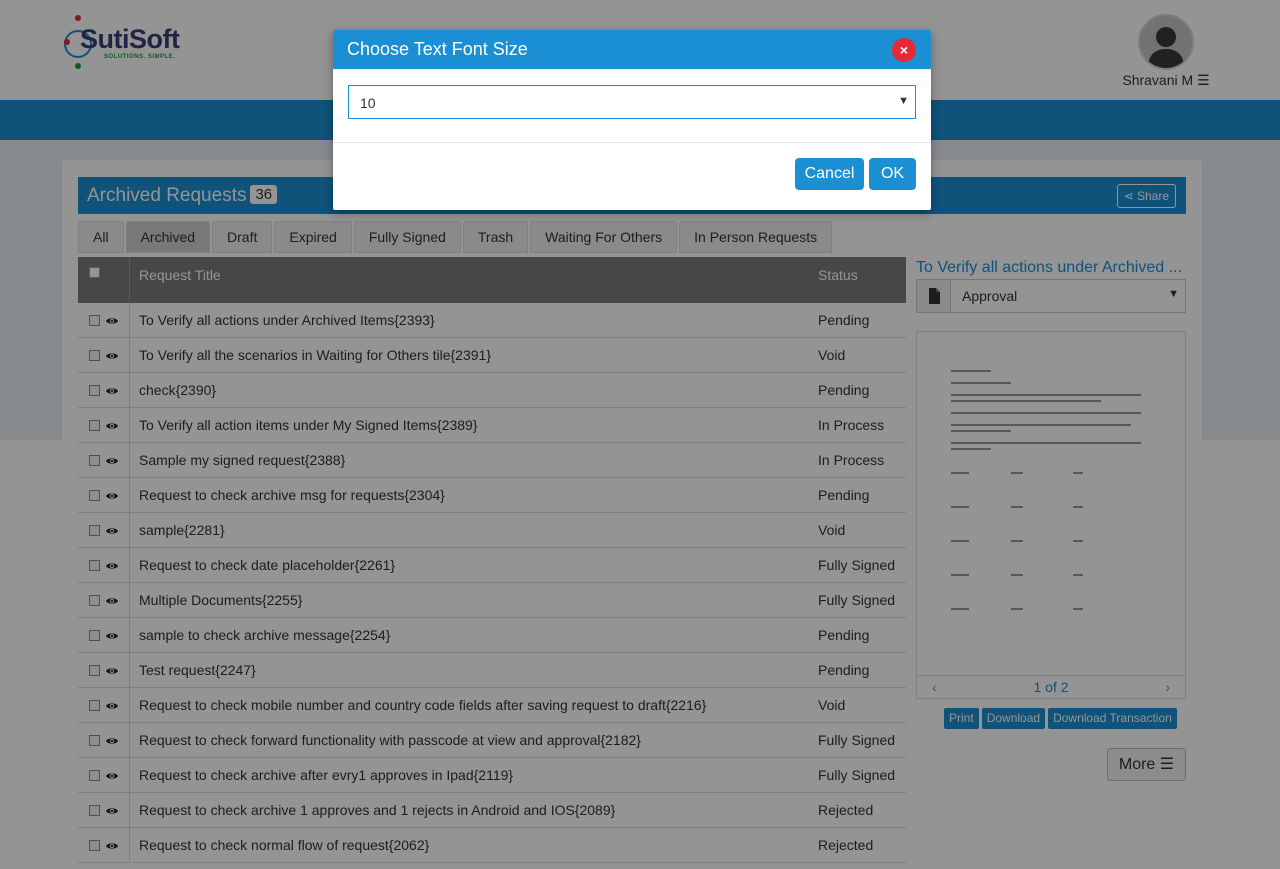 This screenshot has width=1280, height=869. What do you see at coordinates (632, 102) in the screenshot?
I see `font-size-select: 10 ▼` at bounding box center [632, 102].